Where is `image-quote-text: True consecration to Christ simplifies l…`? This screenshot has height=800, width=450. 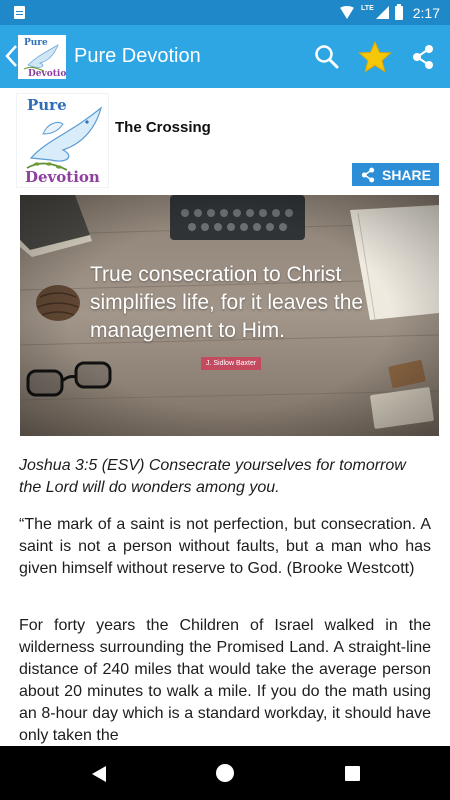
image-quote-text: True consecration to Christ simplifies l… is located at coordinates (227, 302).